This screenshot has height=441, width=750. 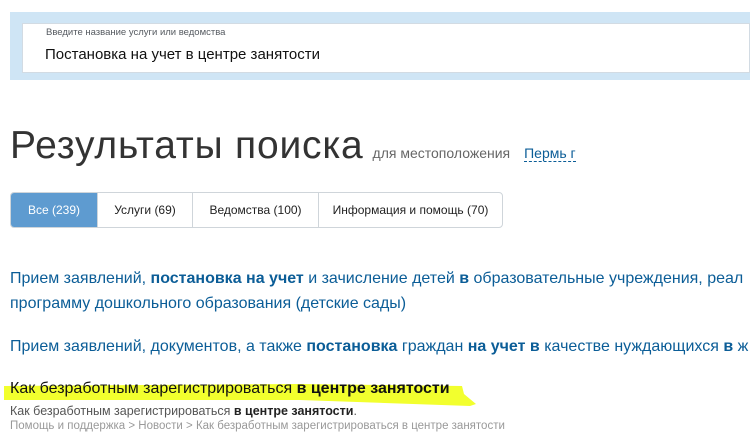 I want to click on breadcrumb-news: Новости, so click(x=160, y=426).